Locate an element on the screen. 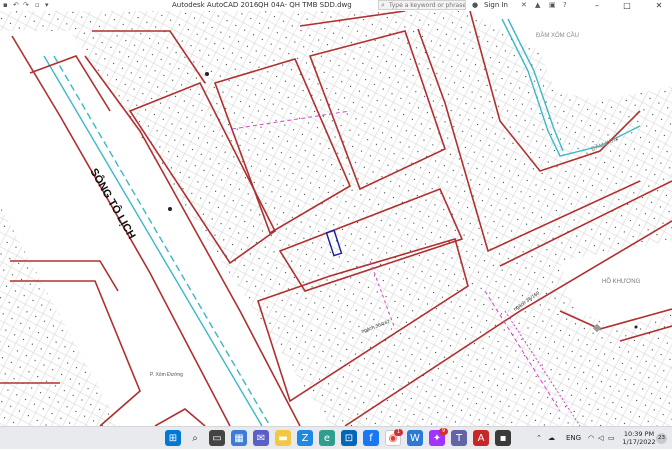 This screenshot has height=450, width=672. messenger-badge: 9 is located at coordinates (443, 431).